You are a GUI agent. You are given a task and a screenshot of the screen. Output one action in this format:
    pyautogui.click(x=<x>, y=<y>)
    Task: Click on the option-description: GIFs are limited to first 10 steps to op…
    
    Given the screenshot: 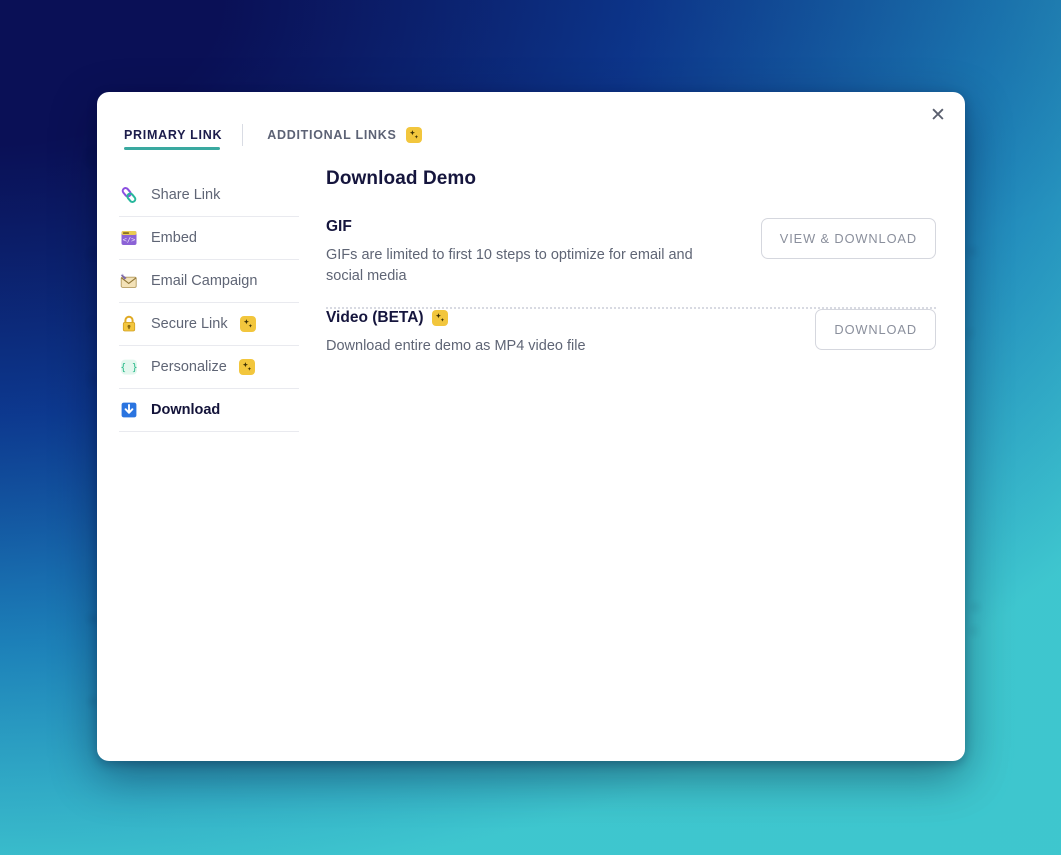 What is the action you would take?
    pyautogui.click(x=509, y=266)
    